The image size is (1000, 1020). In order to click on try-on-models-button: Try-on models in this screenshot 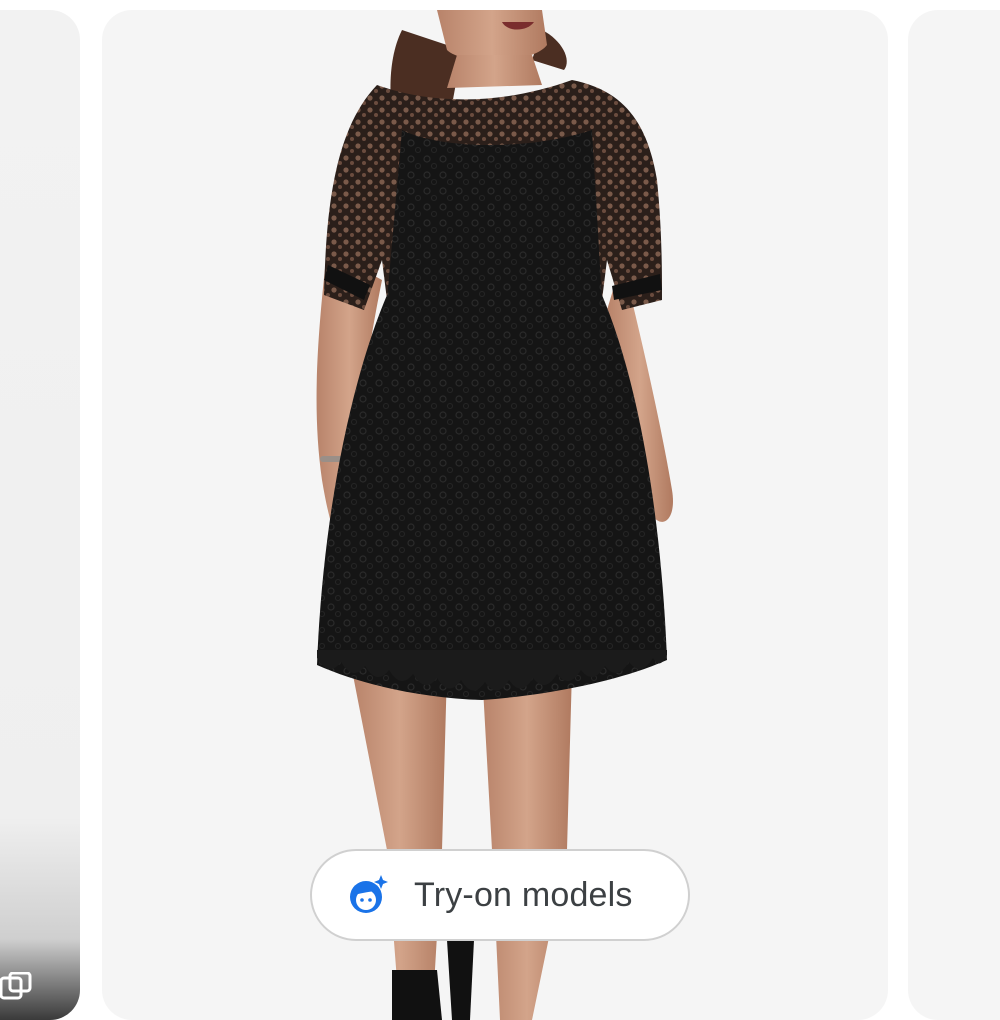, I will do `click(500, 895)`.